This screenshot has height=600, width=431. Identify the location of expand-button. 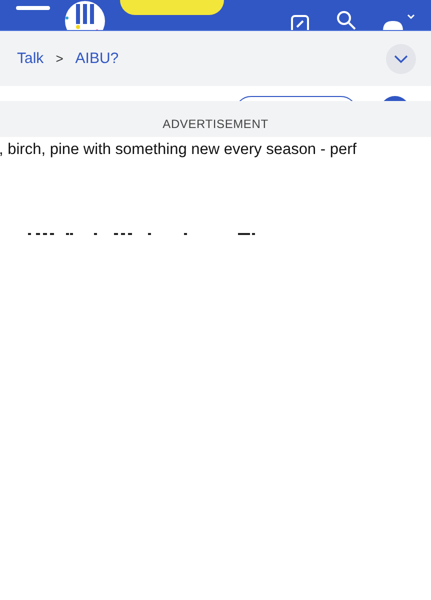
(401, 59).